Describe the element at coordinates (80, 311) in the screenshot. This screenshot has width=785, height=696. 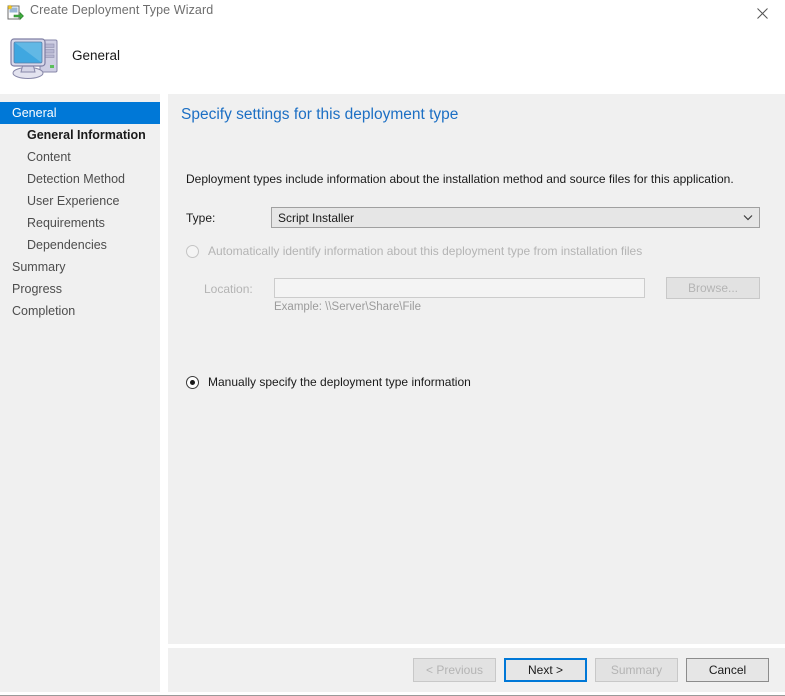
I see `sidebar-item-completion: Completion` at that location.